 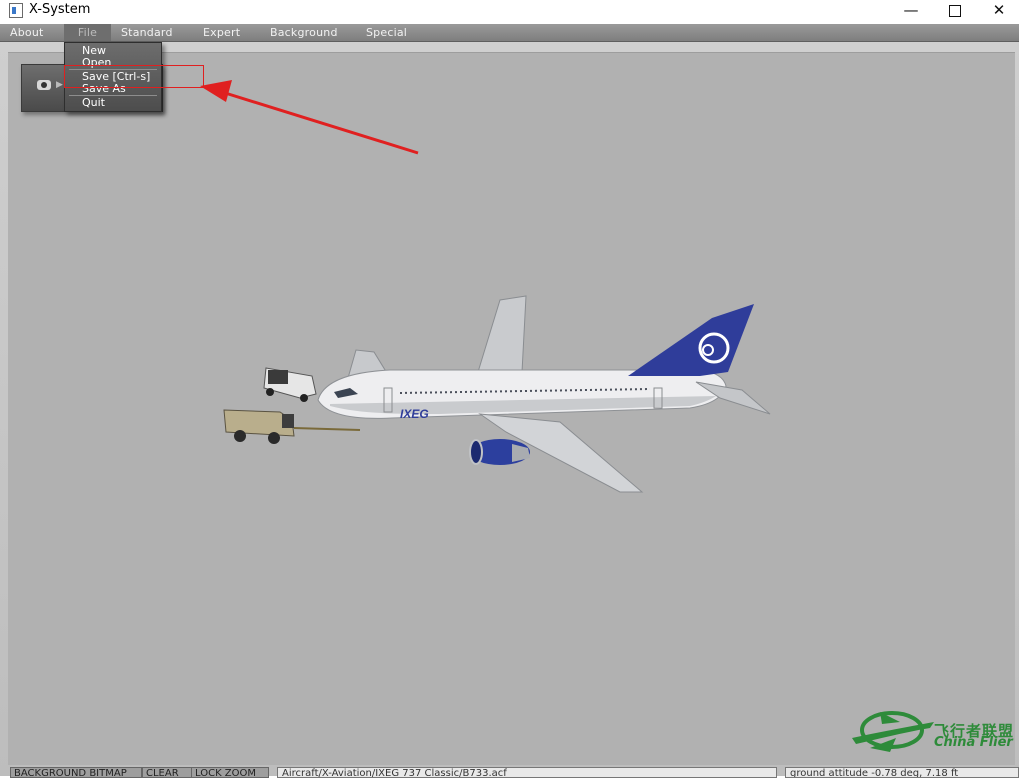 I want to click on aircraft-b737, so click(x=544, y=394).